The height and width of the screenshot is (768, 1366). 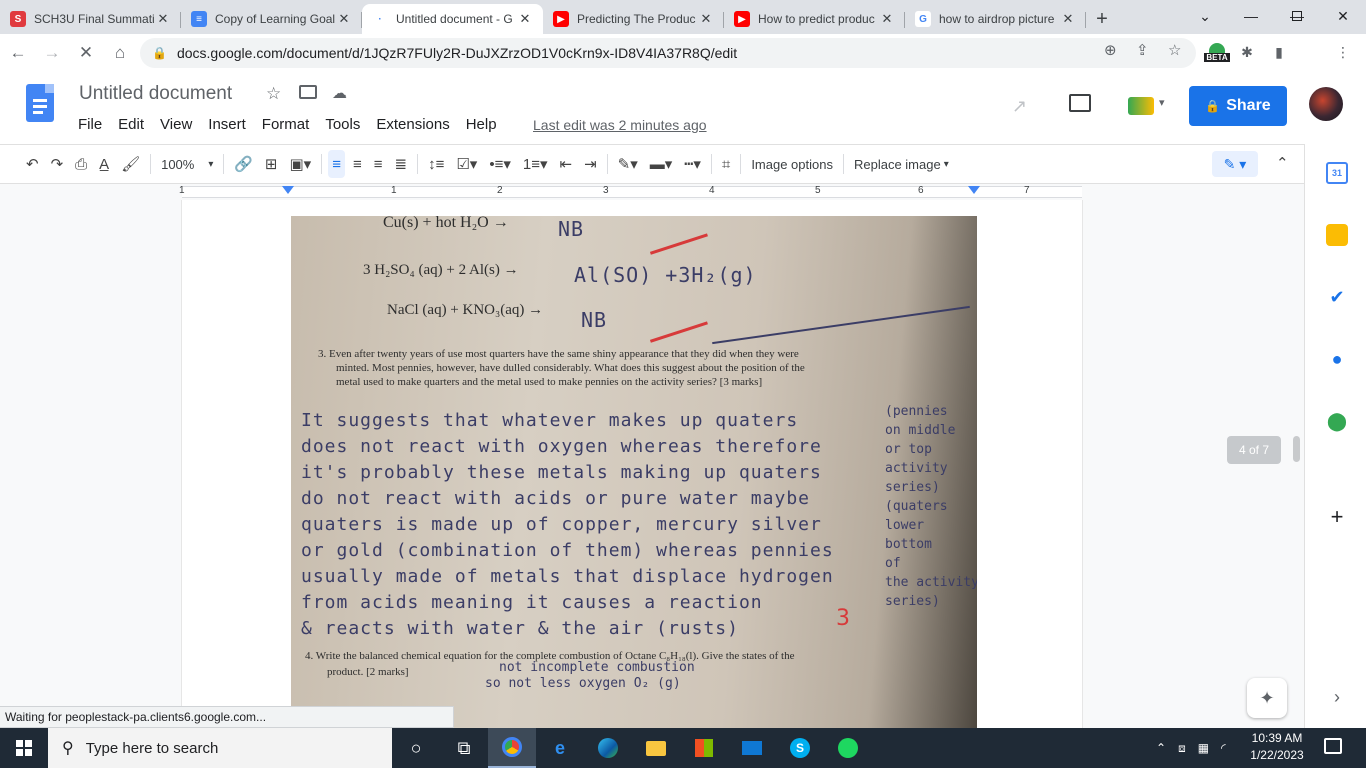 I want to click on menu-file: File, so click(x=90, y=124).